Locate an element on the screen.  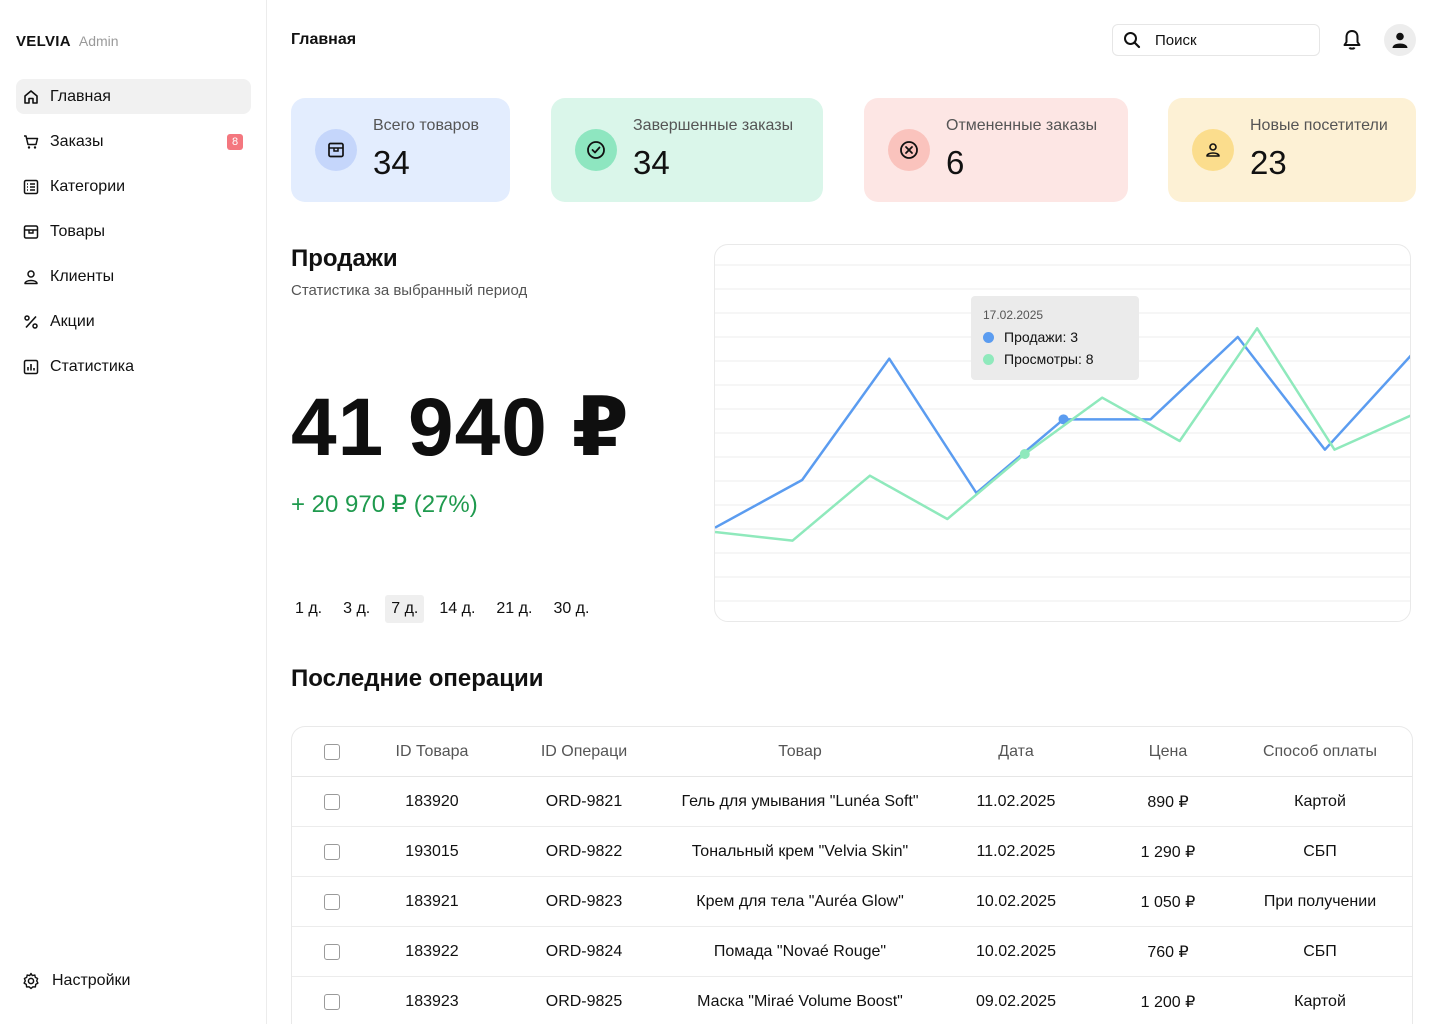
tooltip-row-sales: Продажи: 3 is located at coordinates (1055, 337).